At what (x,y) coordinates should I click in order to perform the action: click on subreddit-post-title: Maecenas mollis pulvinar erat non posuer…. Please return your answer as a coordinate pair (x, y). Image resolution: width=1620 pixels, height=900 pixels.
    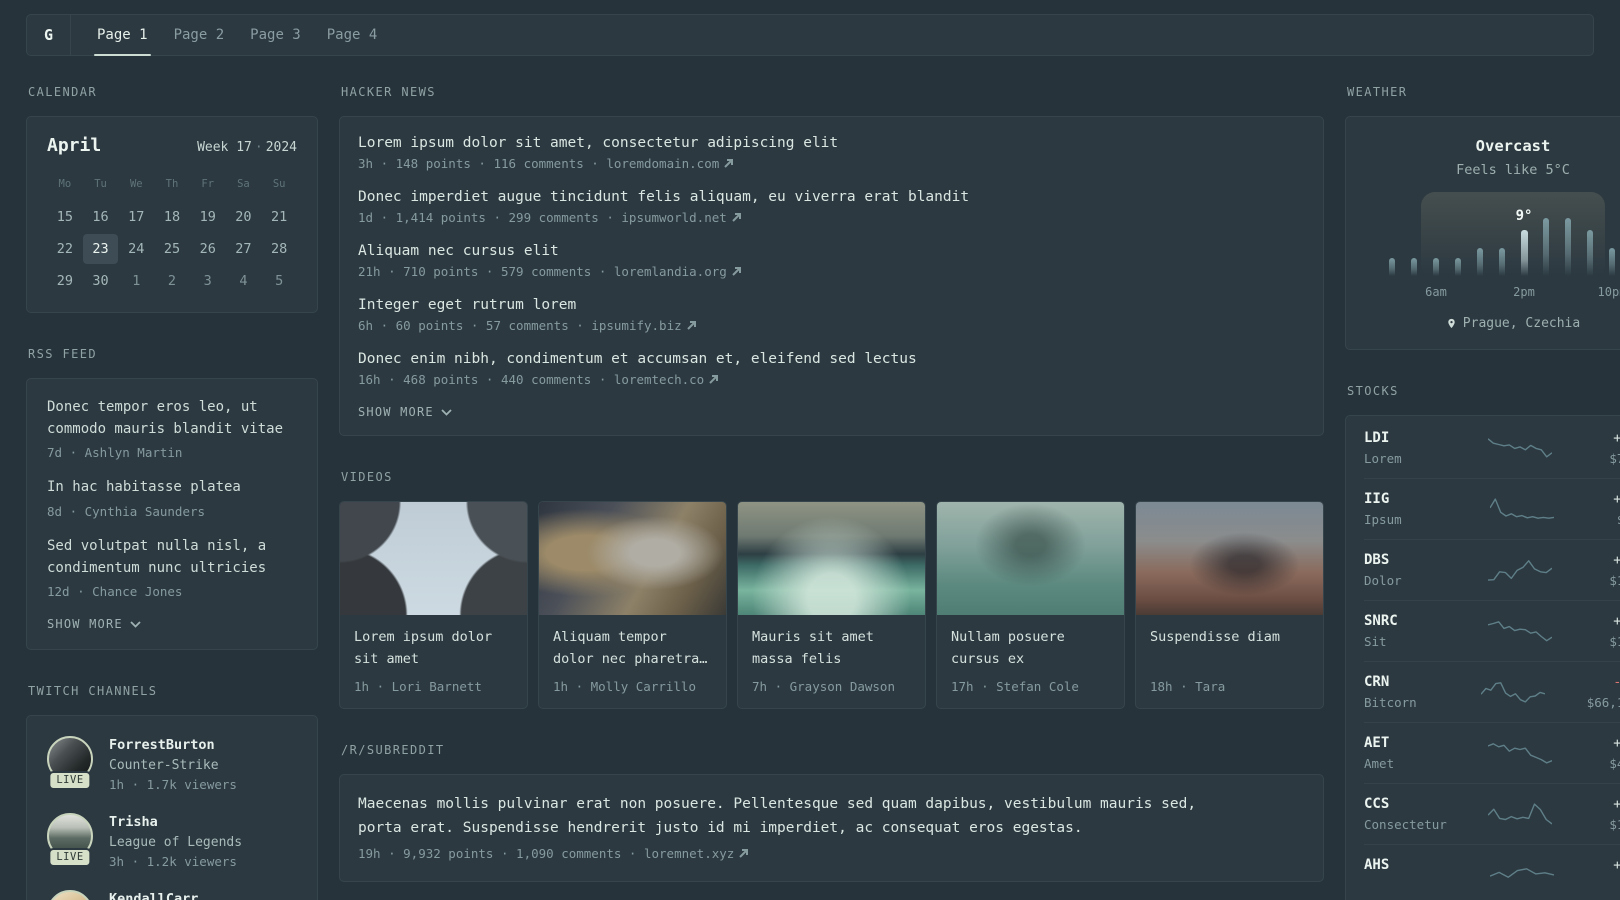
    Looking at the image, I should click on (793, 817).